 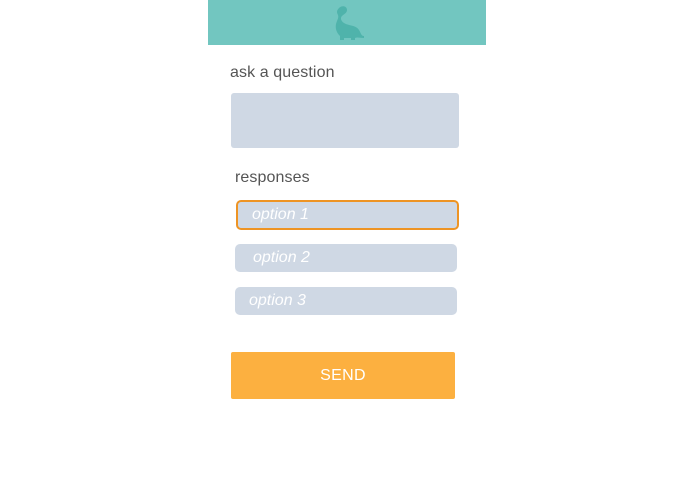 I want to click on question-input, so click(x=345, y=120).